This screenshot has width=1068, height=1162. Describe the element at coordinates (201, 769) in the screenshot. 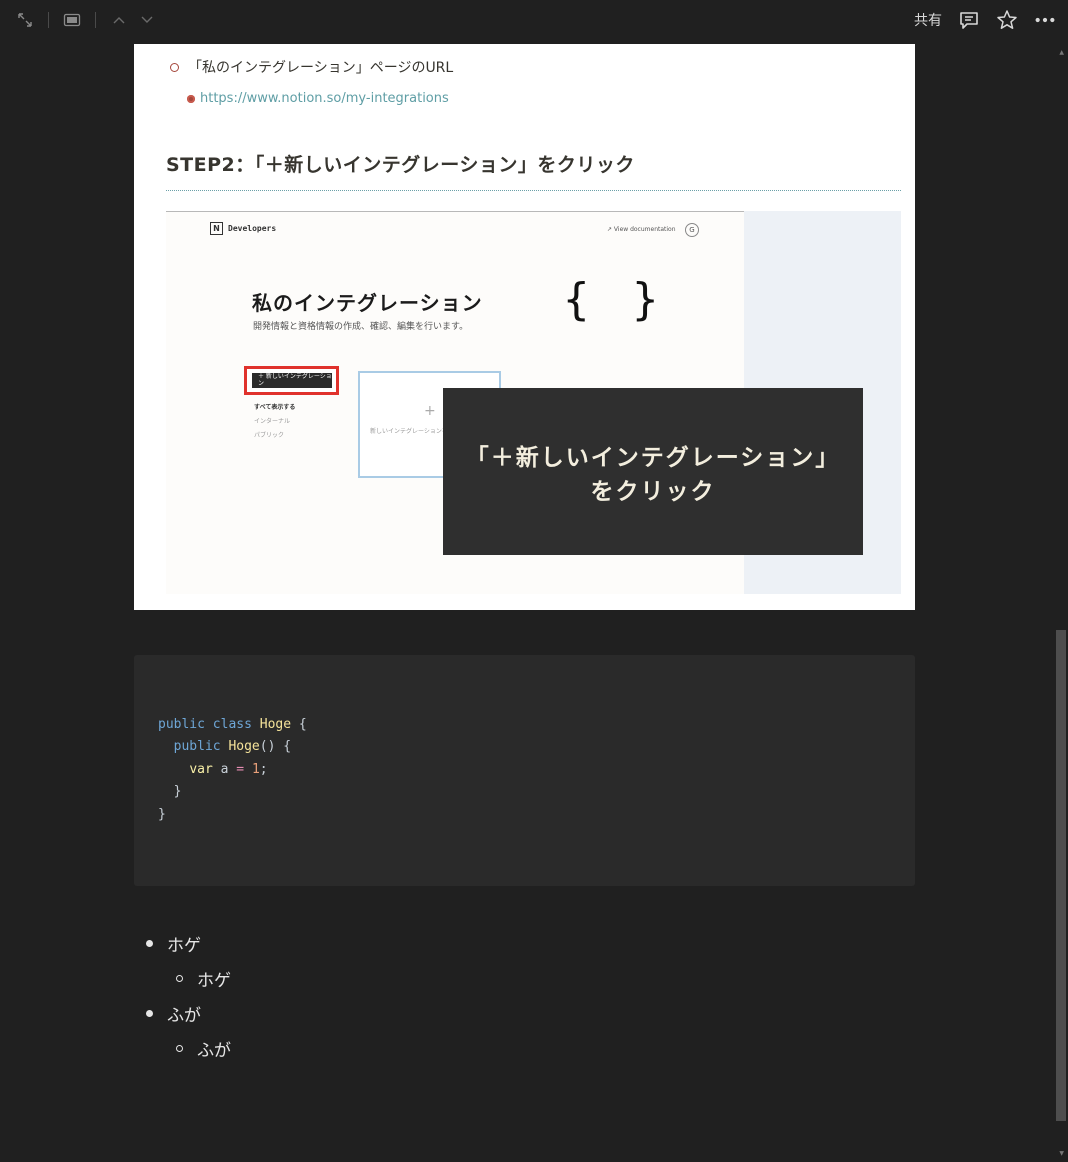

I see `code-token: var` at that location.